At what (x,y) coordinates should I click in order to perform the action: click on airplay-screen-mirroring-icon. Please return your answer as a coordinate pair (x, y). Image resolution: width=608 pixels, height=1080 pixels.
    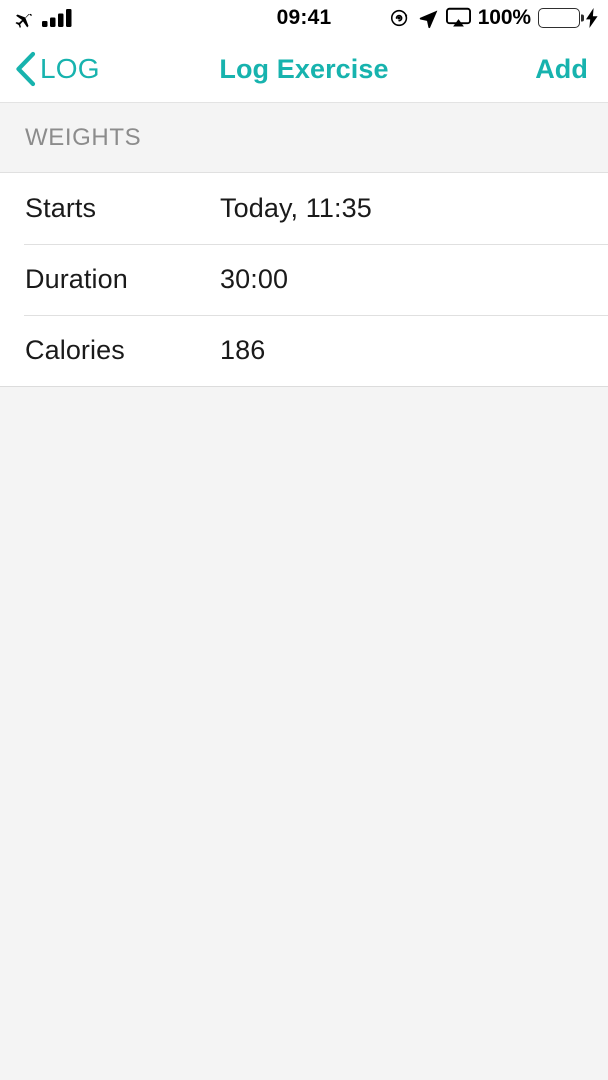
    Looking at the image, I should click on (458, 18).